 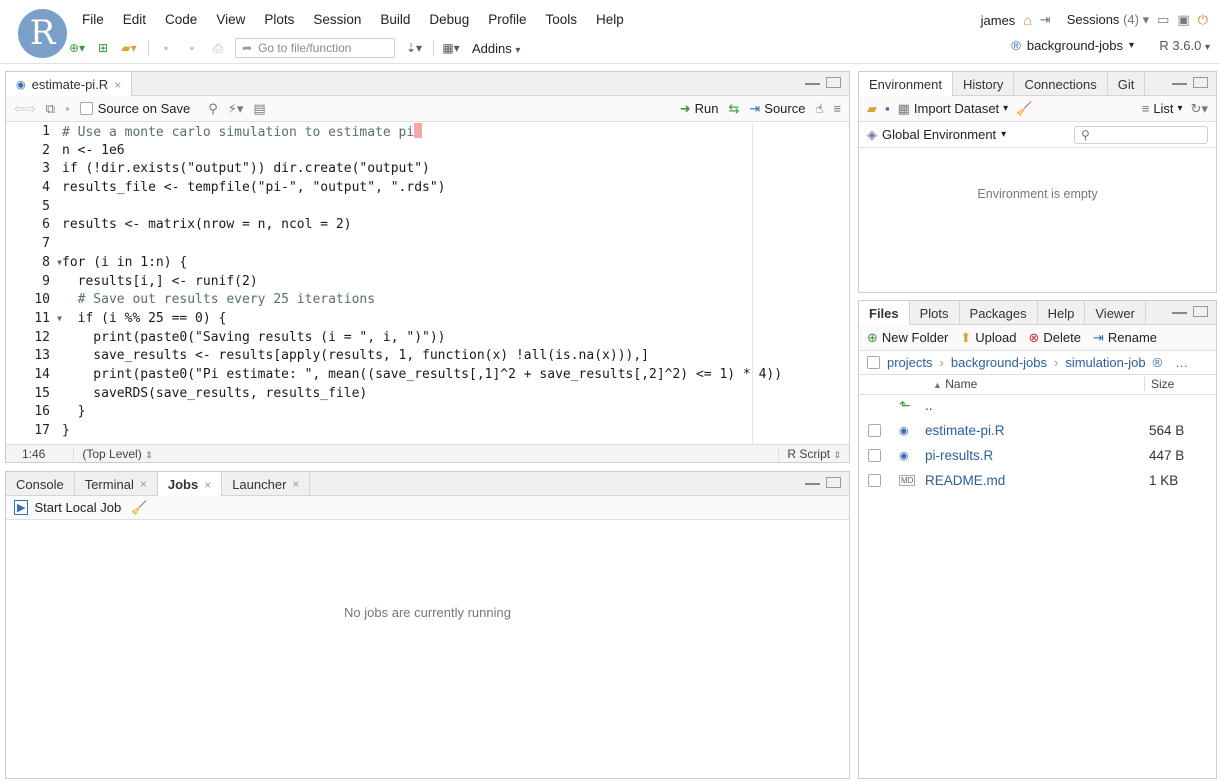 What do you see at coordinates (181, 20) in the screenshot?
I see `menu-code: Code` at bounding box center [181, 20].